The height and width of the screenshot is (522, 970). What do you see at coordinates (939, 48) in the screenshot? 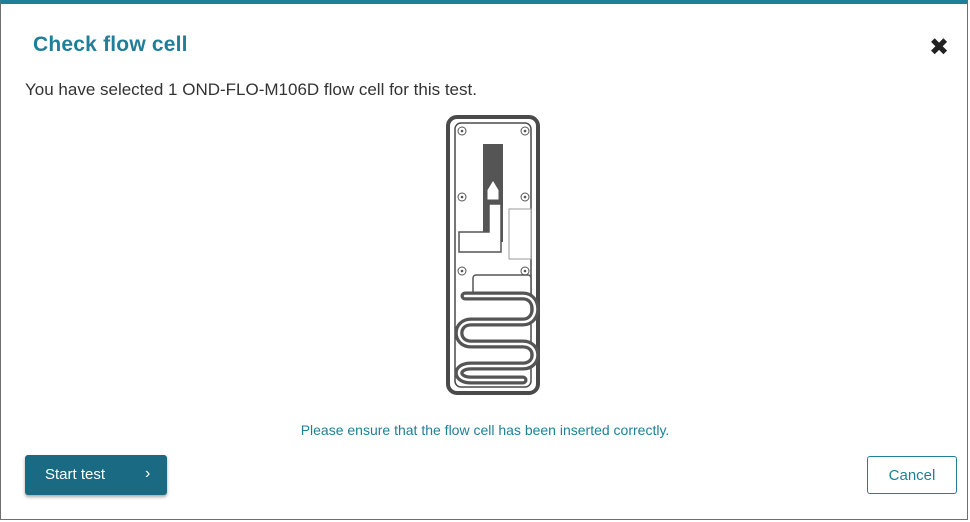
I see `close-icon: ✖` at bounding box center [939, 48].